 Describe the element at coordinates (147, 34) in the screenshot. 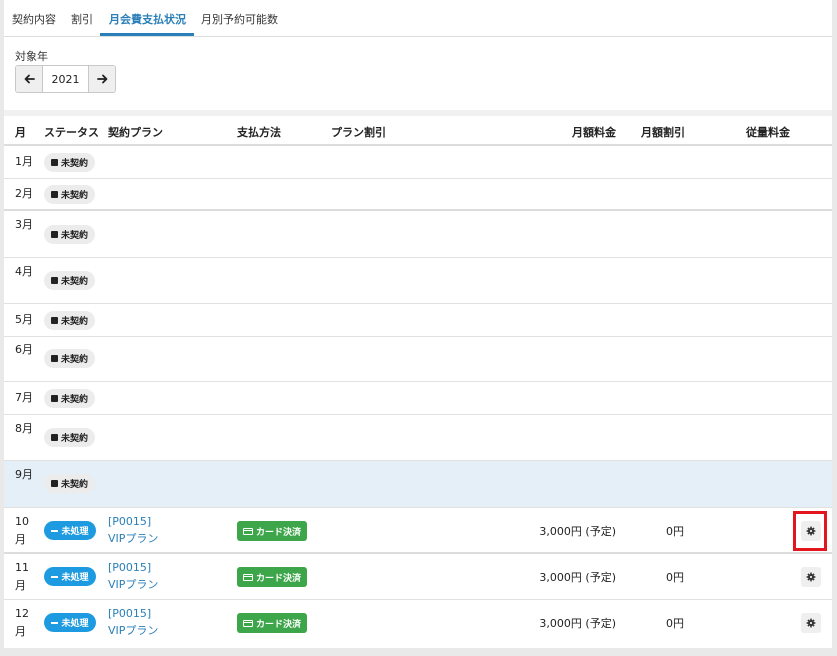

I see `active-tab-indicator` at that location.